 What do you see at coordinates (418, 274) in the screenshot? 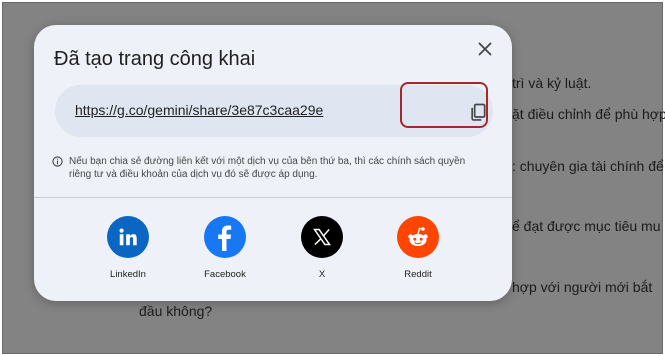
I see `share-reddit-label: Reddit` at bounding box center [418, 274].